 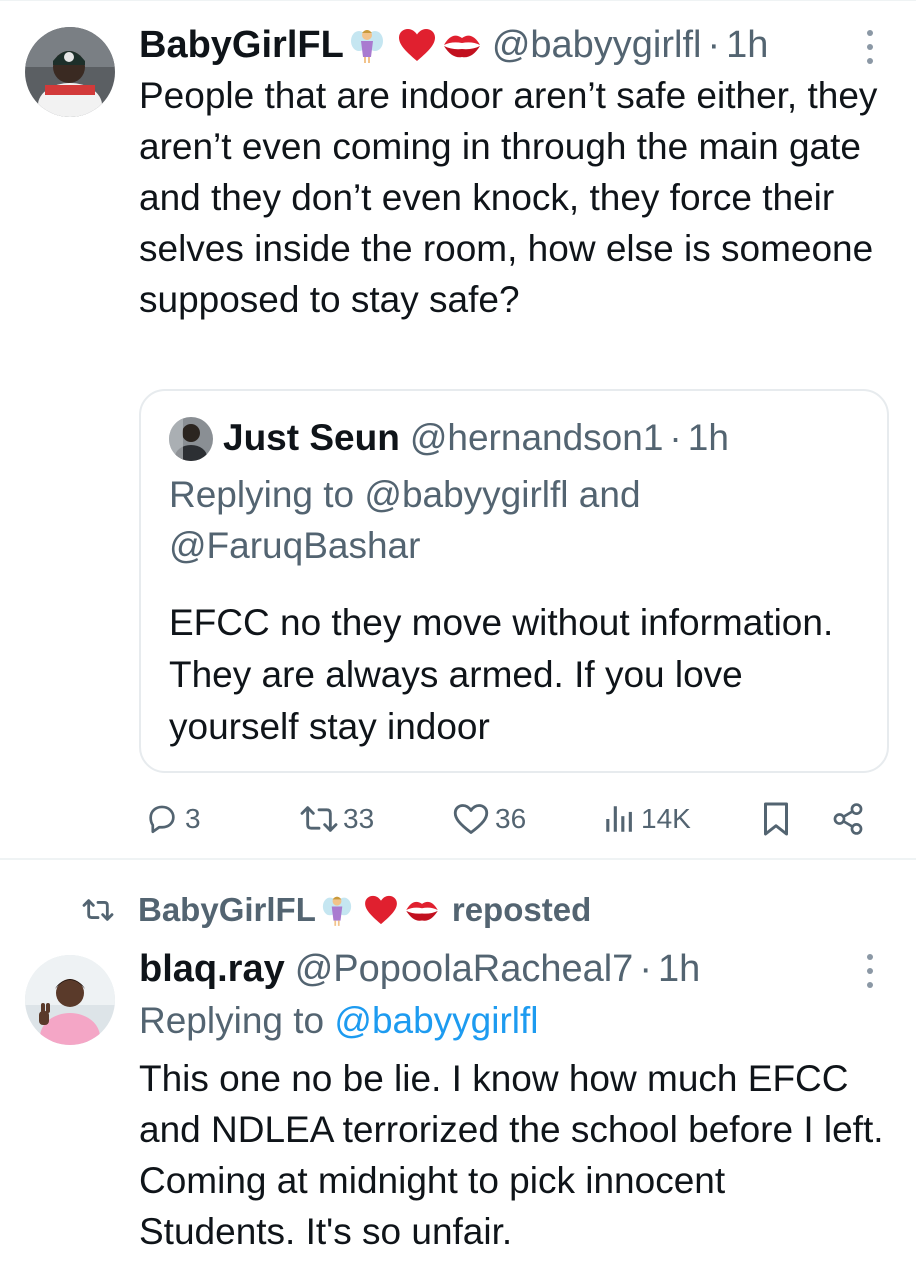 I want to click on author-name: BabyGirlFL, so click(x=241, y=45).